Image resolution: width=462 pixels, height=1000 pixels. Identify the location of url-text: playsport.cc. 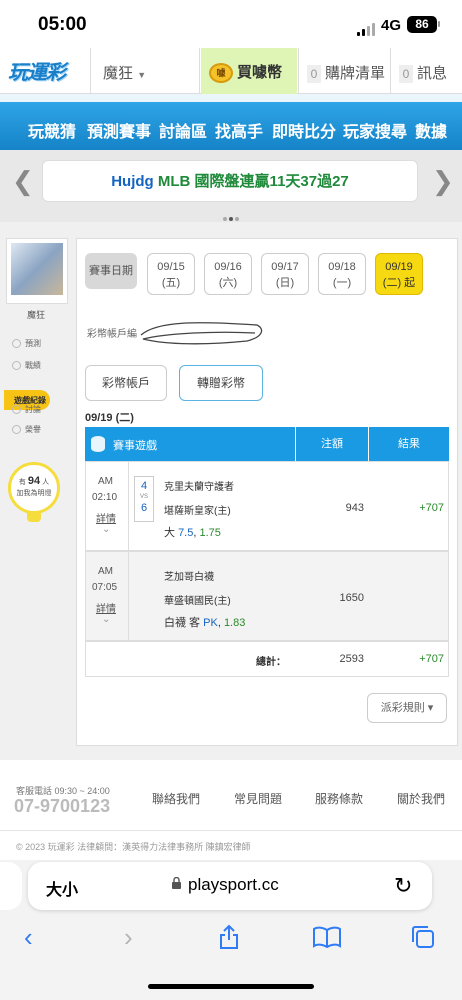
(233, 884).